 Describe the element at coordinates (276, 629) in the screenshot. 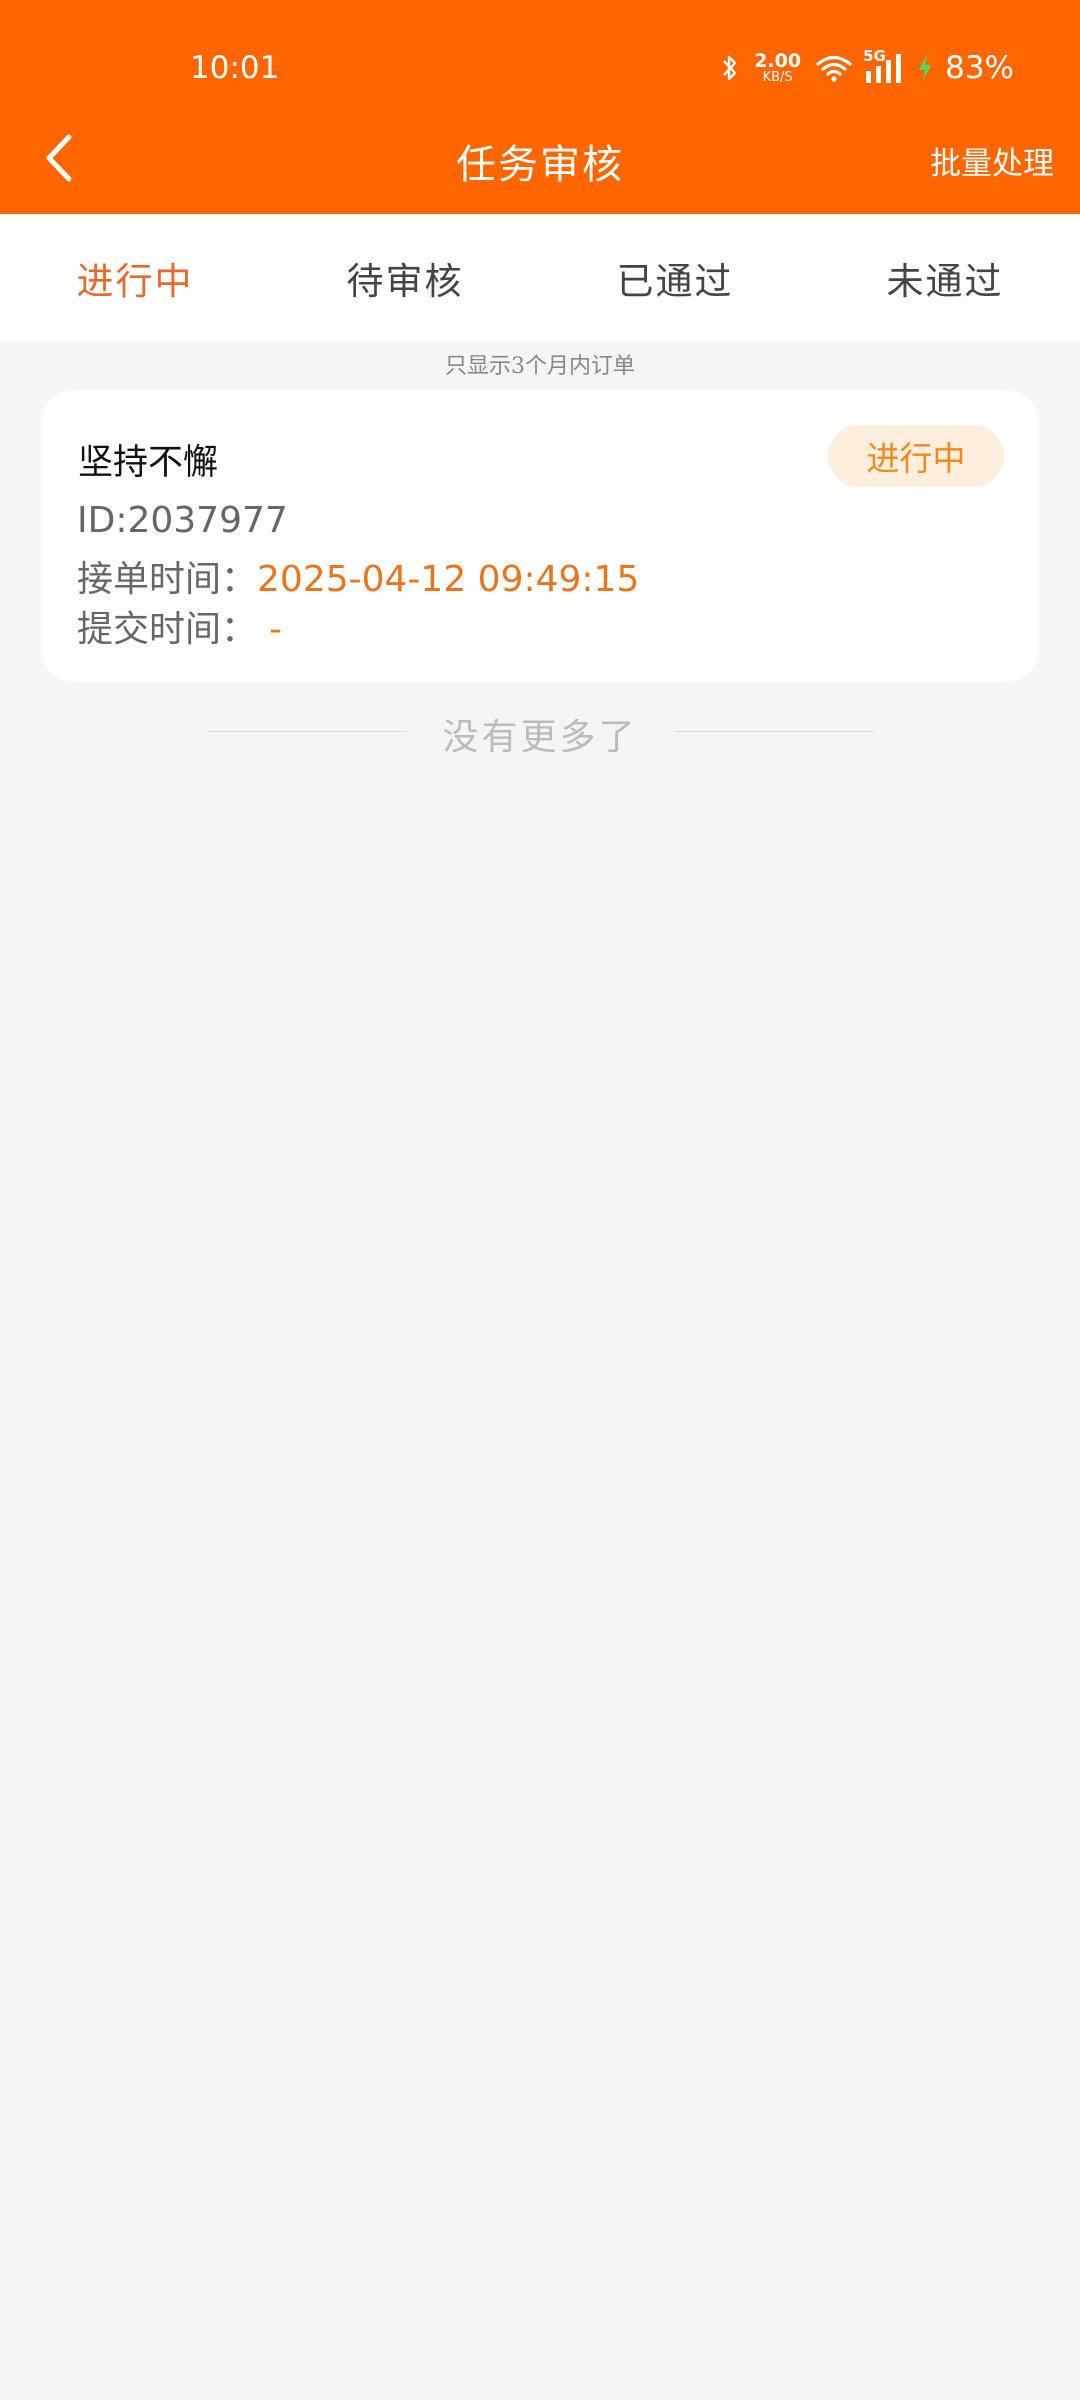

I see `submit-time-value: -` at that location.